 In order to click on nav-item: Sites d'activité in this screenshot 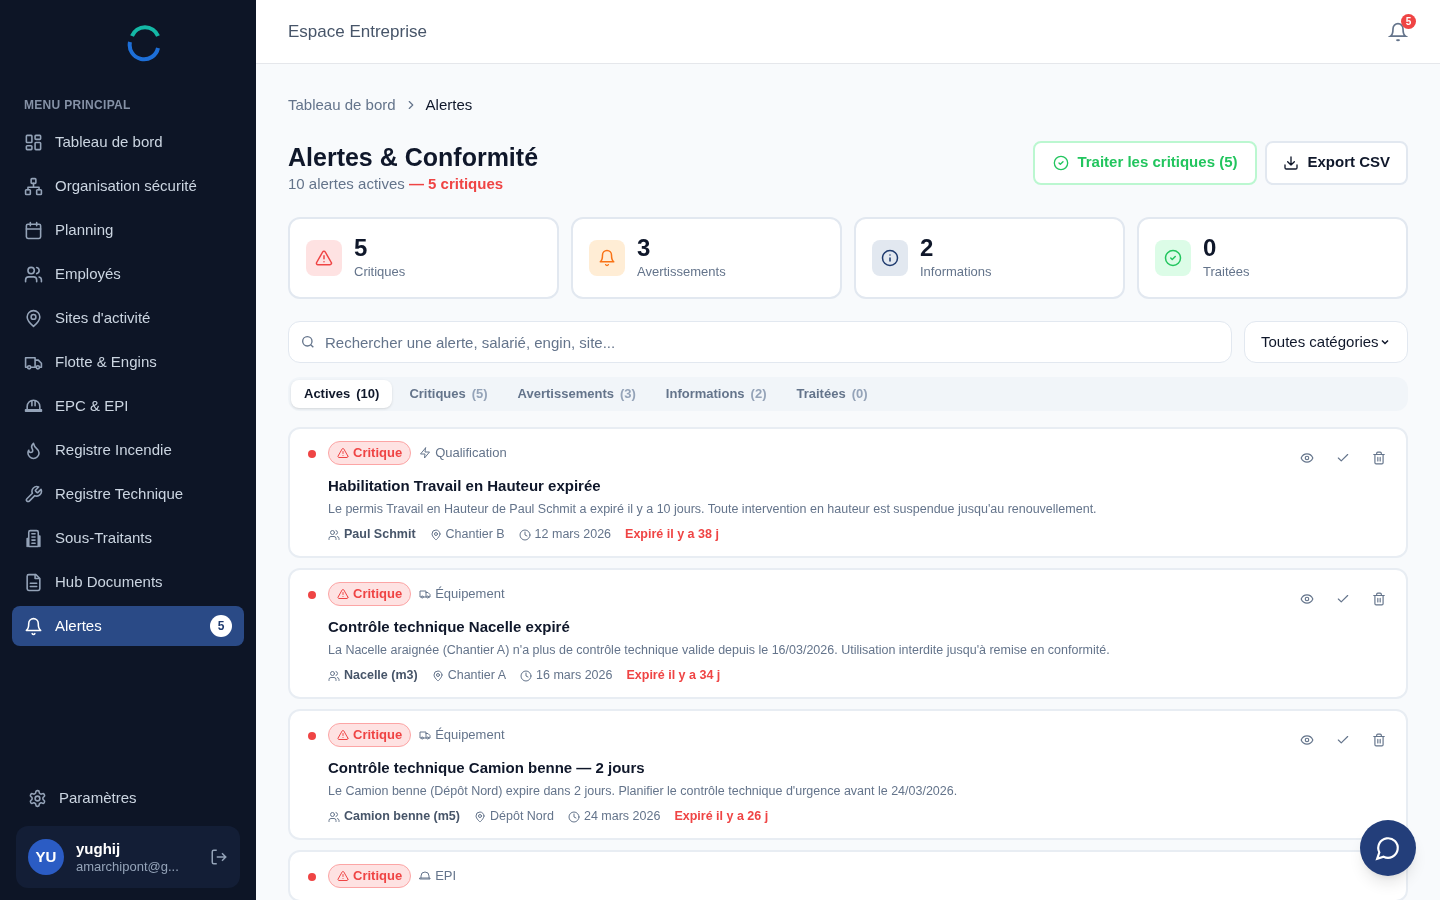, I will do `click(128, 318)`.